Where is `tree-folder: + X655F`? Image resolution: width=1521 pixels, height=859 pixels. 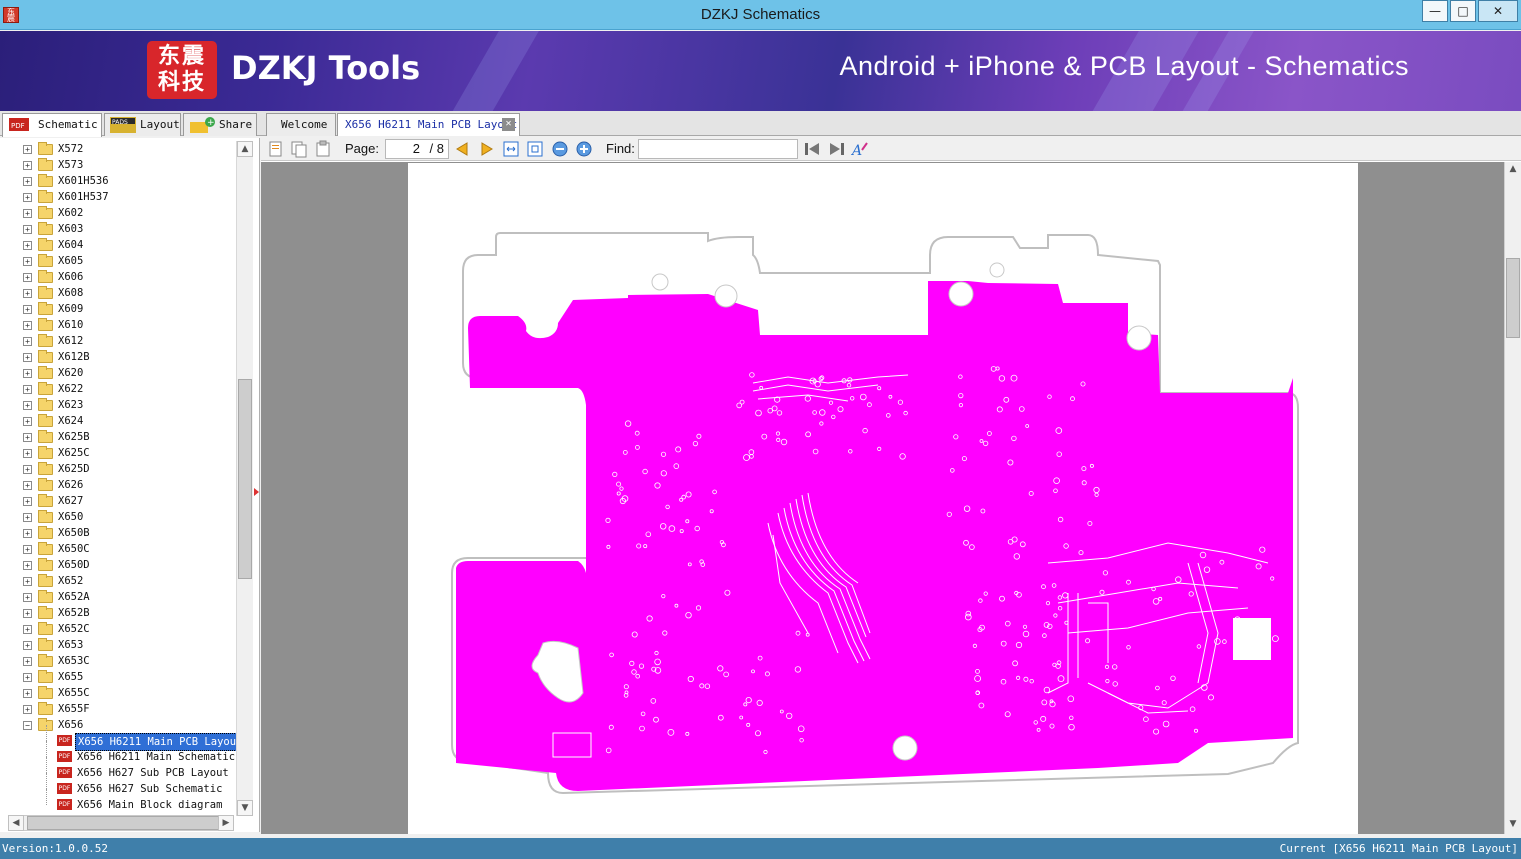
tree-folder: + X655F is located at coordinates (118, 709).